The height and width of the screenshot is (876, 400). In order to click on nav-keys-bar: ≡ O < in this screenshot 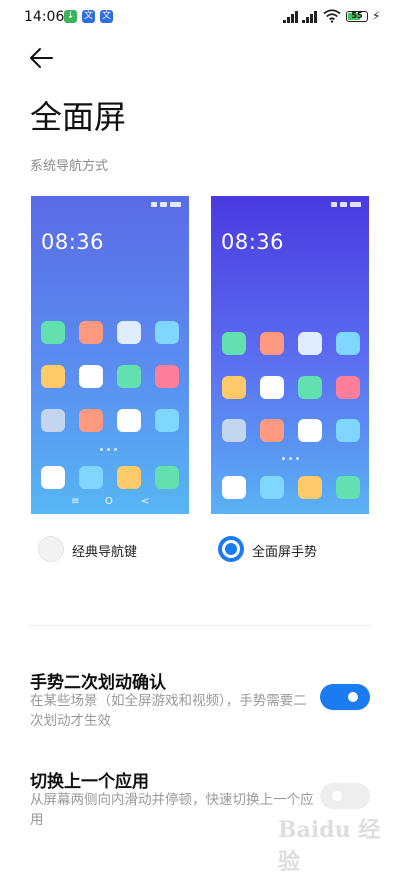, I will do `click(110, 503)`.